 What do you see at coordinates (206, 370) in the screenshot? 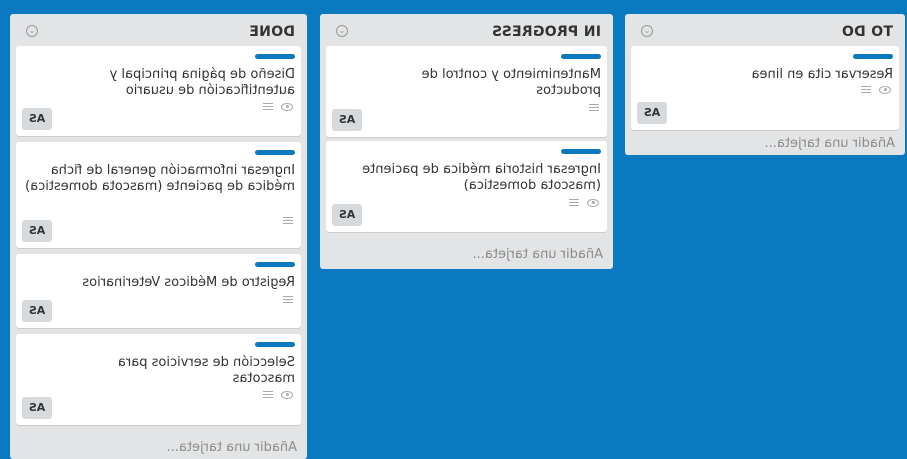
I see `card-title: Selección de servicios para mascotas` at bounding box center [206, 370].